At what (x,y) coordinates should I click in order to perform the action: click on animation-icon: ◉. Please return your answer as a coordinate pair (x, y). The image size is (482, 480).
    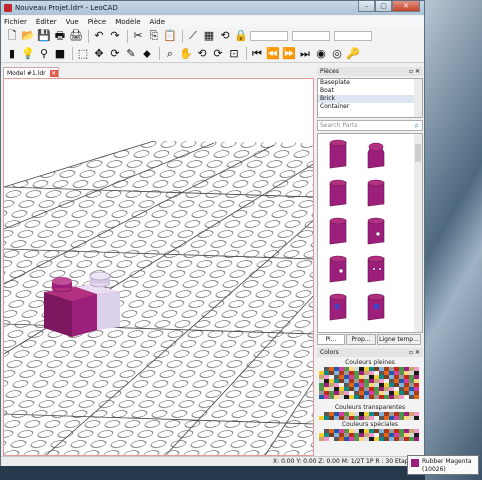
    Looking at the image, I should click on (321, 54).